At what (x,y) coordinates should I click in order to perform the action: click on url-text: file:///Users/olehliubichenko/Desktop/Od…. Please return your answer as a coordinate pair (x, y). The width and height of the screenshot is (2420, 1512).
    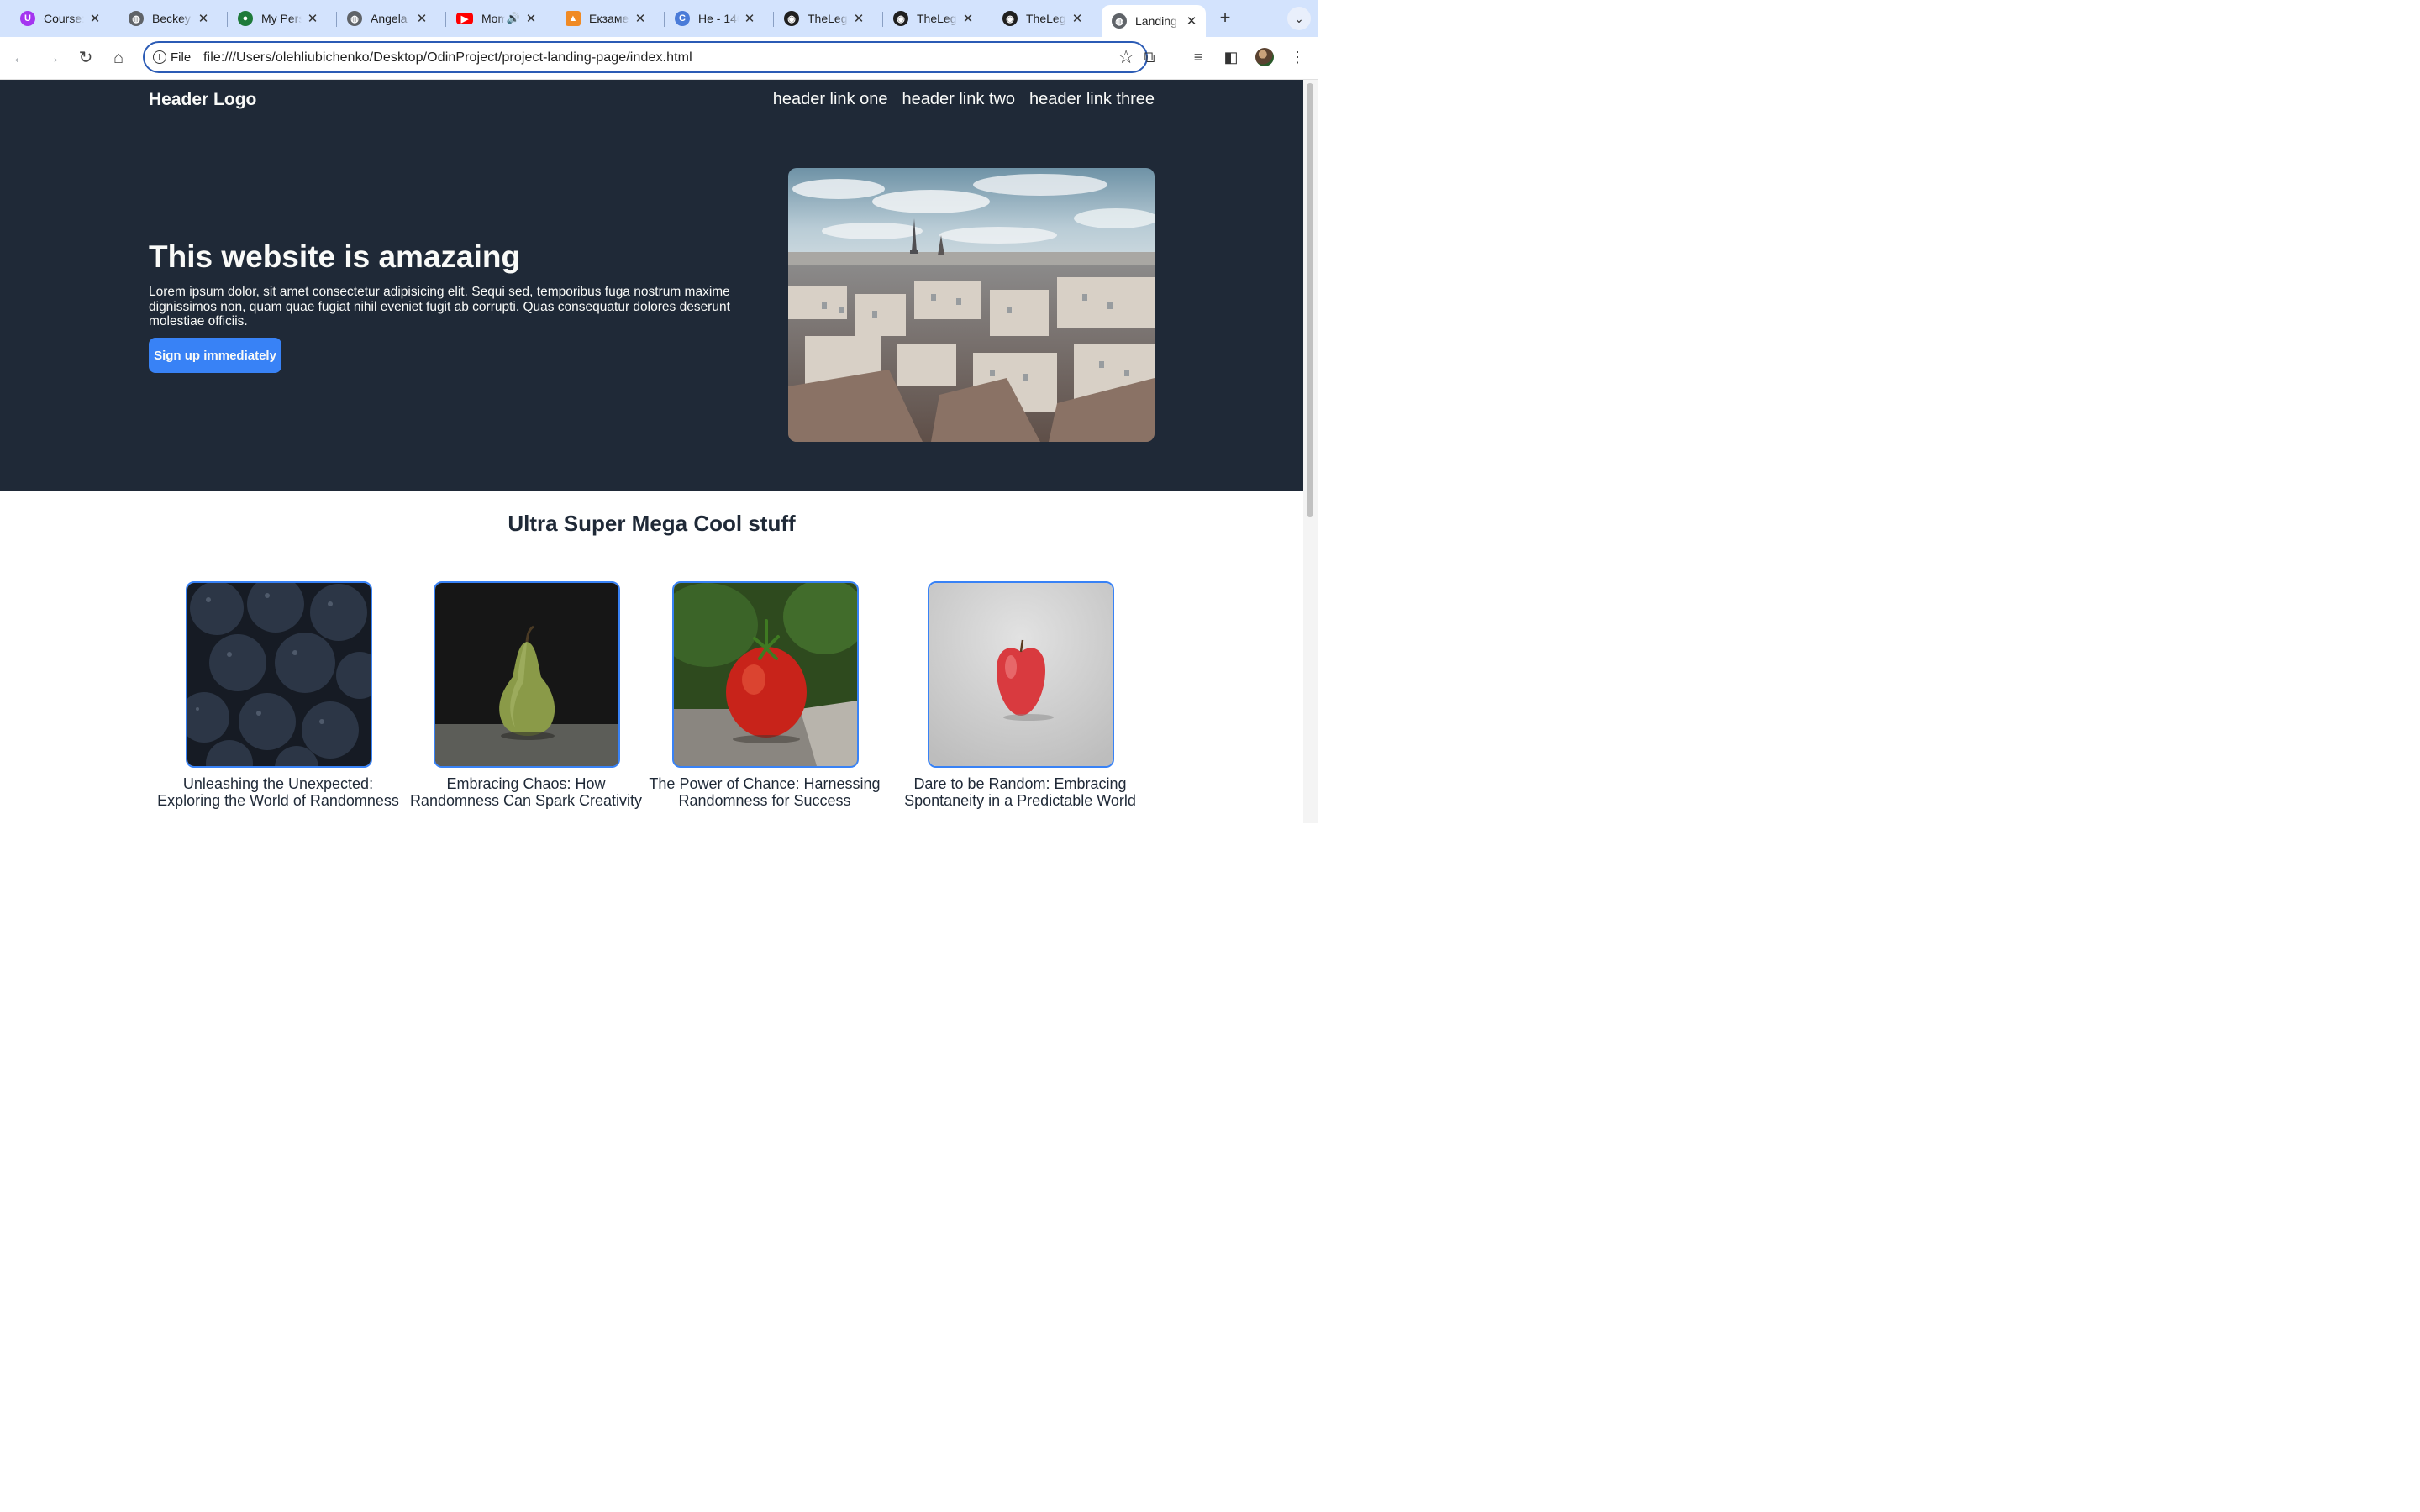
    Looking at the image, I should click on (448, 58).